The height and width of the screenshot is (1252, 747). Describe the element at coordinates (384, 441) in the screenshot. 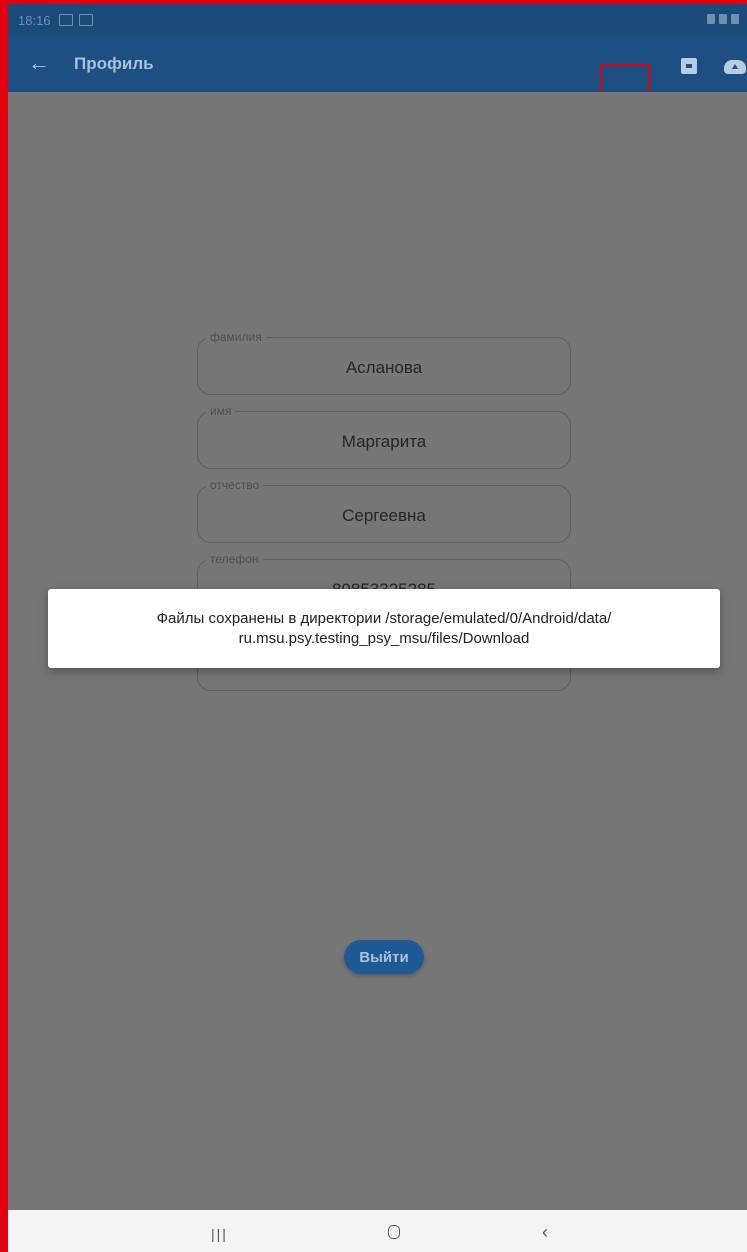

I see `name-value: Маргарита` at that location.